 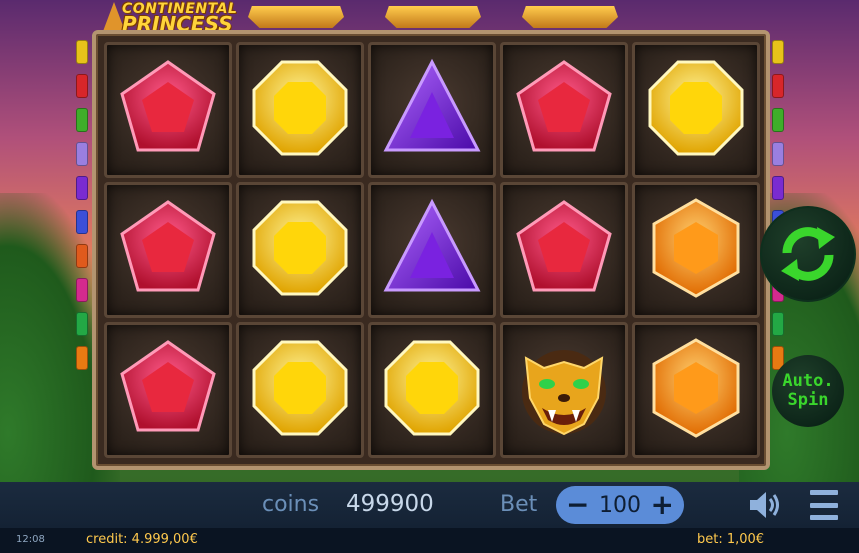 I want to click on autospin-button: Auto. Spin, so click(x=808, y=391).